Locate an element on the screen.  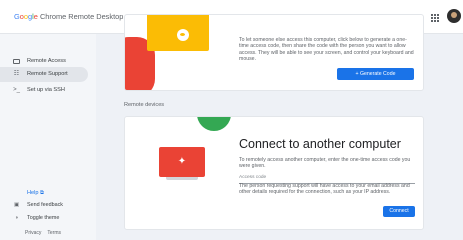
remote-devices-heading: Remote devices is located at coordinates (144, 105).